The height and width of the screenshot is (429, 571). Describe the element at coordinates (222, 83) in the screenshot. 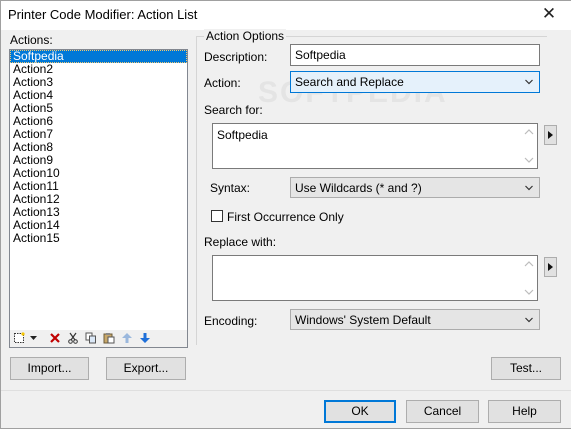

I see `action-label: Action:` at that location.